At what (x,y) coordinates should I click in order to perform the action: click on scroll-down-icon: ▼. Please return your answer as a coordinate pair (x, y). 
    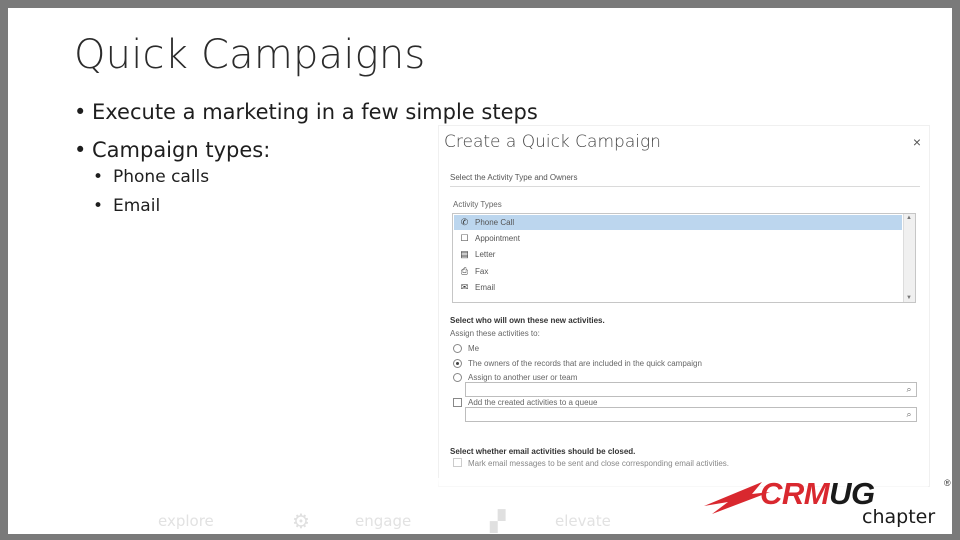
    Looking at the image, I should click on (909, 298).